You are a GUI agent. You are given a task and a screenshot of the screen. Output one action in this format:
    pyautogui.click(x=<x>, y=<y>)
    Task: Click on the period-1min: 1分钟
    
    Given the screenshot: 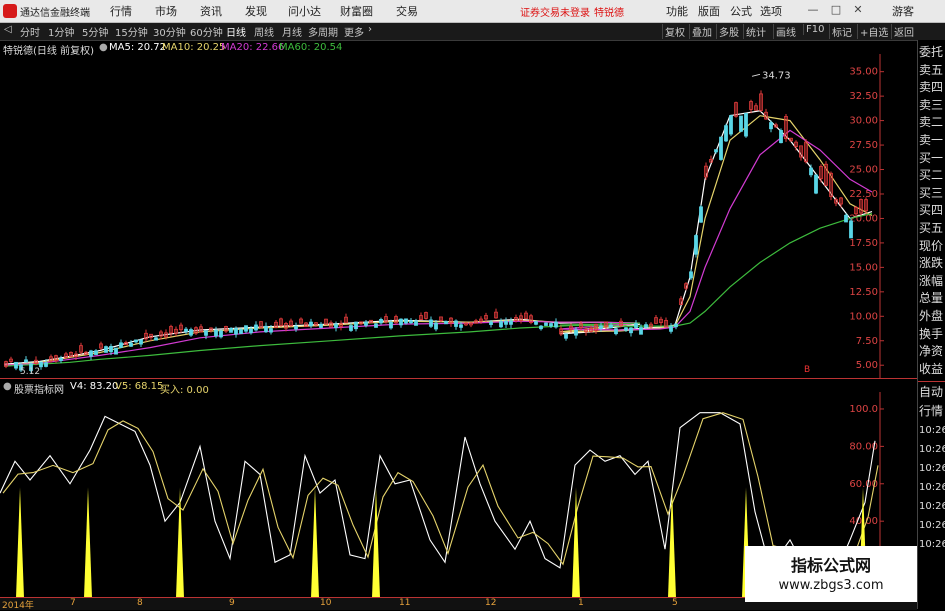 What is the action you would take?
    pyautogui.click(x=61, y=31)
    